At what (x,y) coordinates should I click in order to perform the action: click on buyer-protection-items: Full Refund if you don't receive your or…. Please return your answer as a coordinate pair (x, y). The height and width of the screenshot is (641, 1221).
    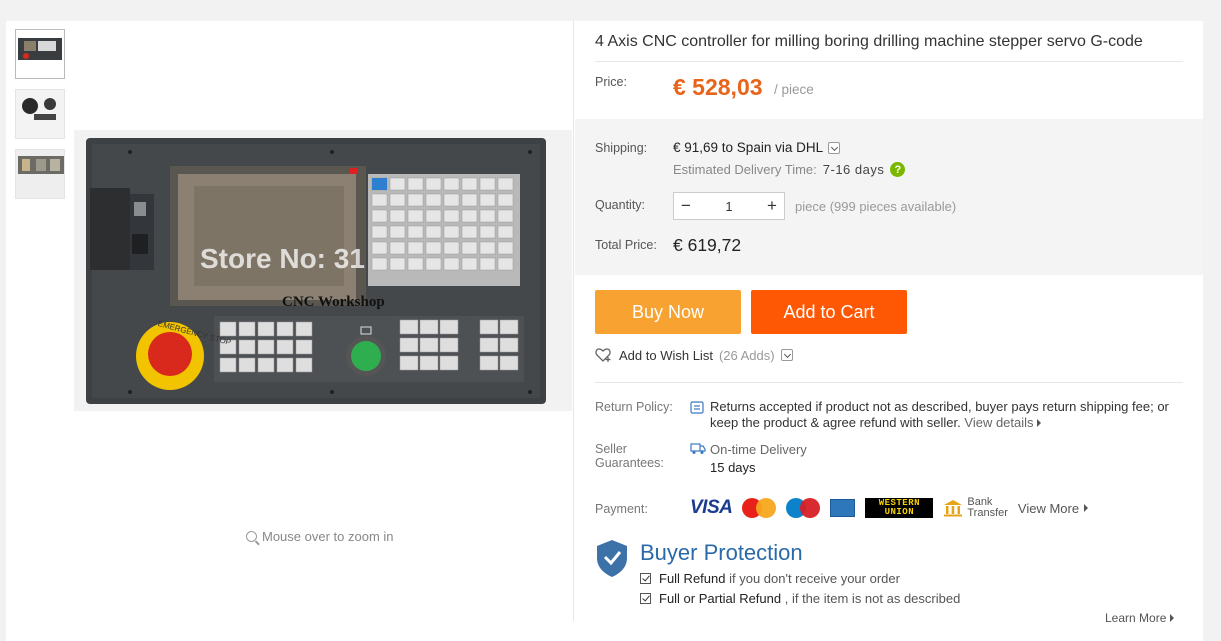
    Looking at the image, I should click on (840, 589).